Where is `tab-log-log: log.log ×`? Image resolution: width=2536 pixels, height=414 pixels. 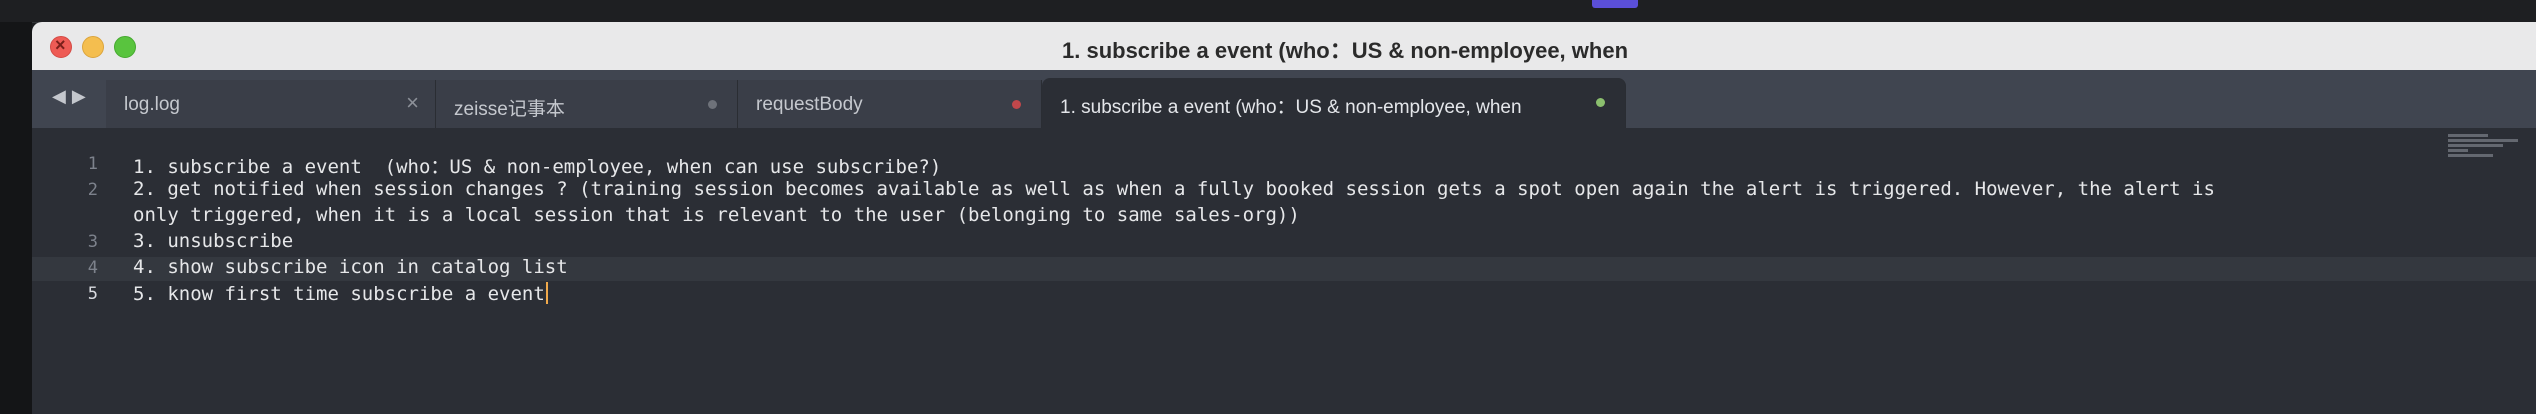 tab-log-log: log.log × is located at coordinates (271, 104).